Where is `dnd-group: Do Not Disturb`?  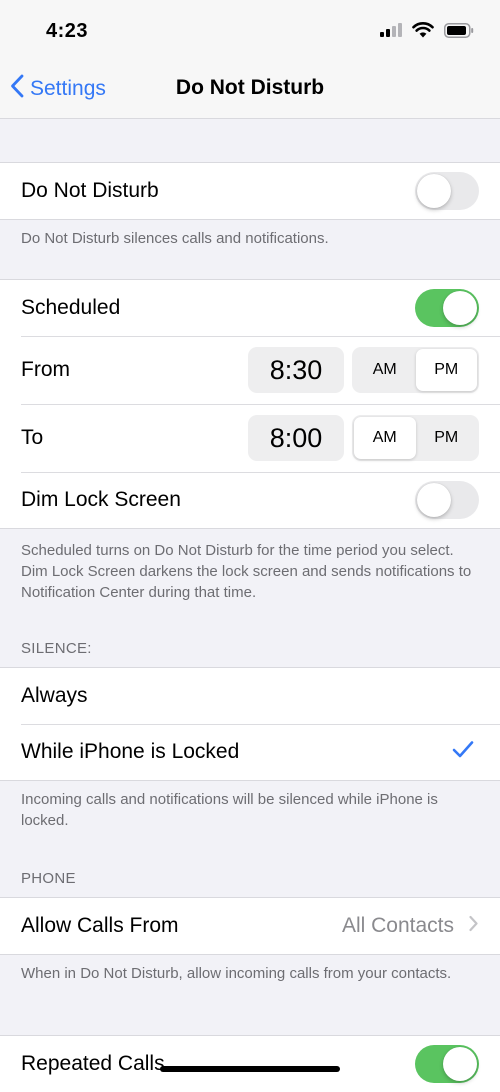 dnd-group: Do Not Disturb is located at coordinates (250, 191).